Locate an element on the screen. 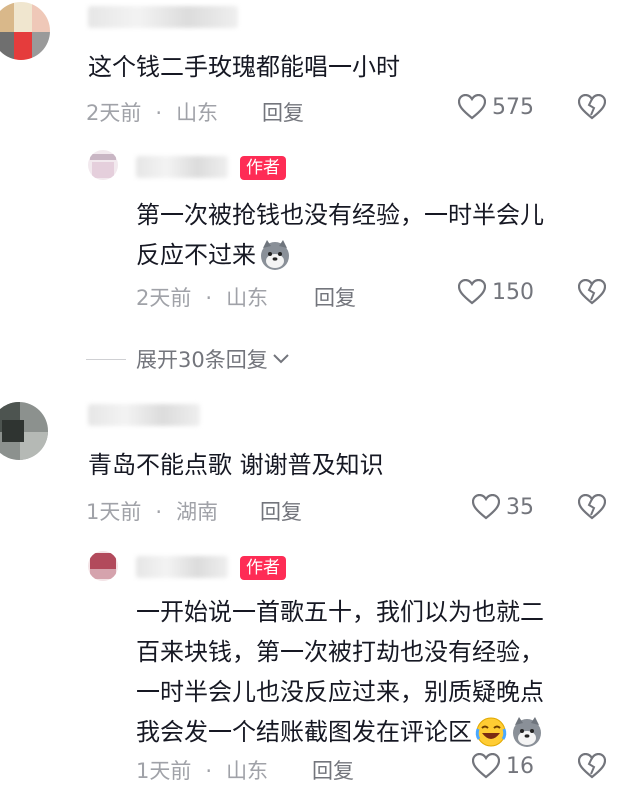 The width and height of the screenshot is (640, 789). comment-time: 2天前 is located at coordinates (114, 113).